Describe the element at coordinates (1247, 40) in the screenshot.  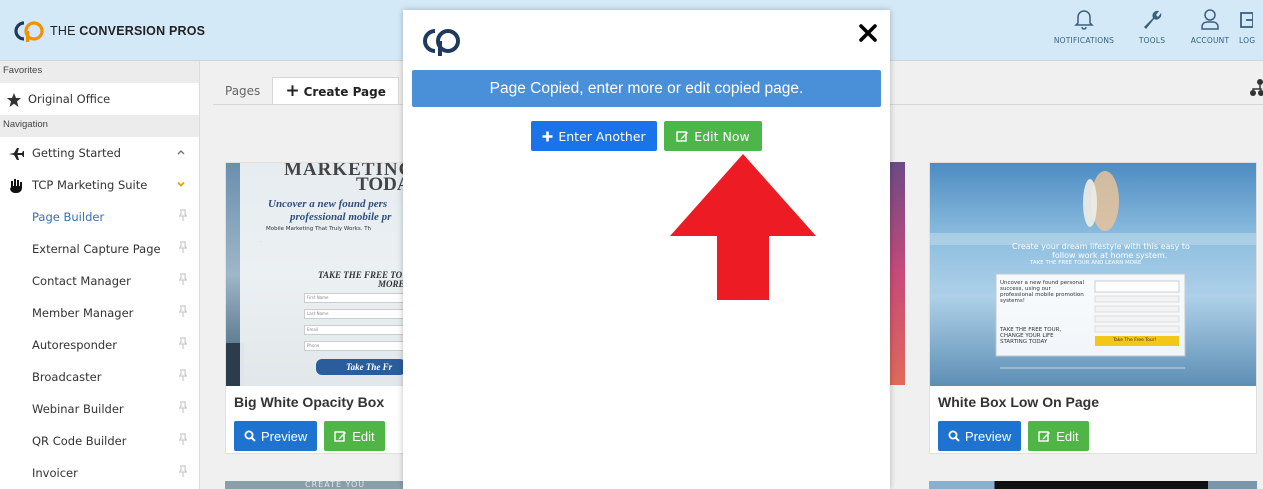
I see `logout-label: LOG` at that location.